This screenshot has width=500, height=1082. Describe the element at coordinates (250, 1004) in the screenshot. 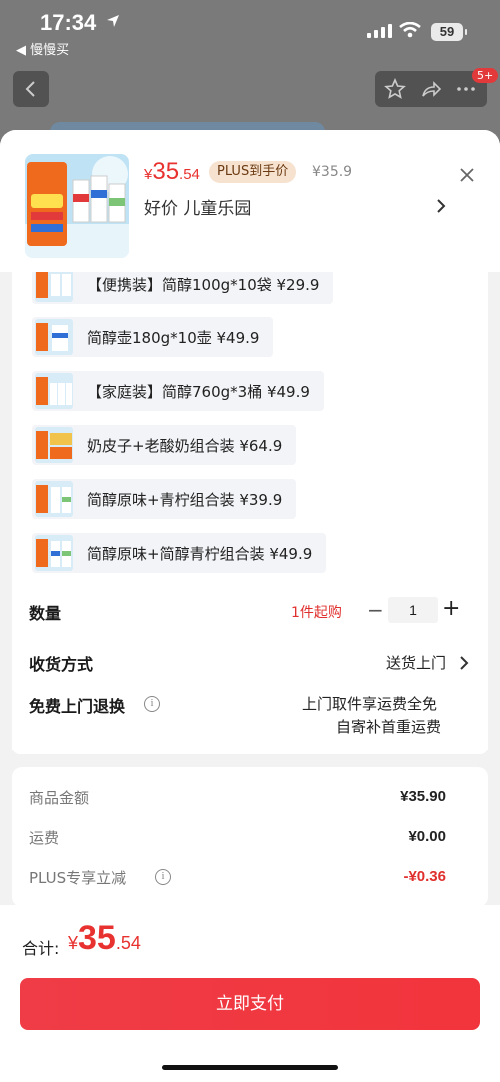

I see `pay-now-button: 立即支付` at that location.